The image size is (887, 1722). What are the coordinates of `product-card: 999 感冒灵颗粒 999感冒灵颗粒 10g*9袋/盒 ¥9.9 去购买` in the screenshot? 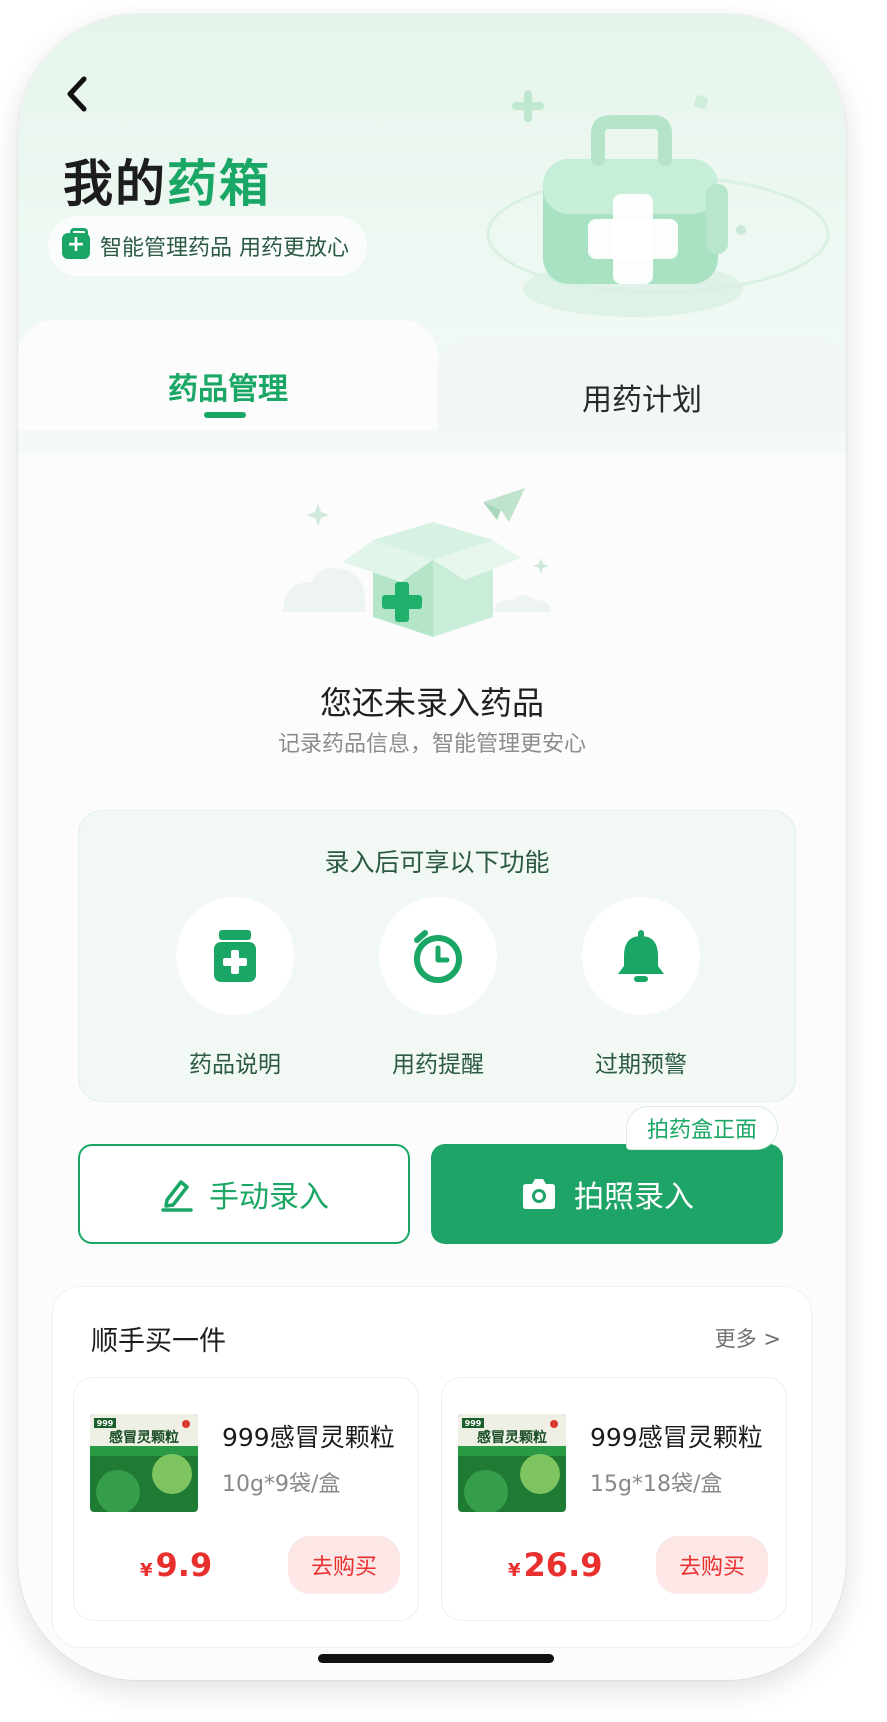 It's located at (246, 1499).